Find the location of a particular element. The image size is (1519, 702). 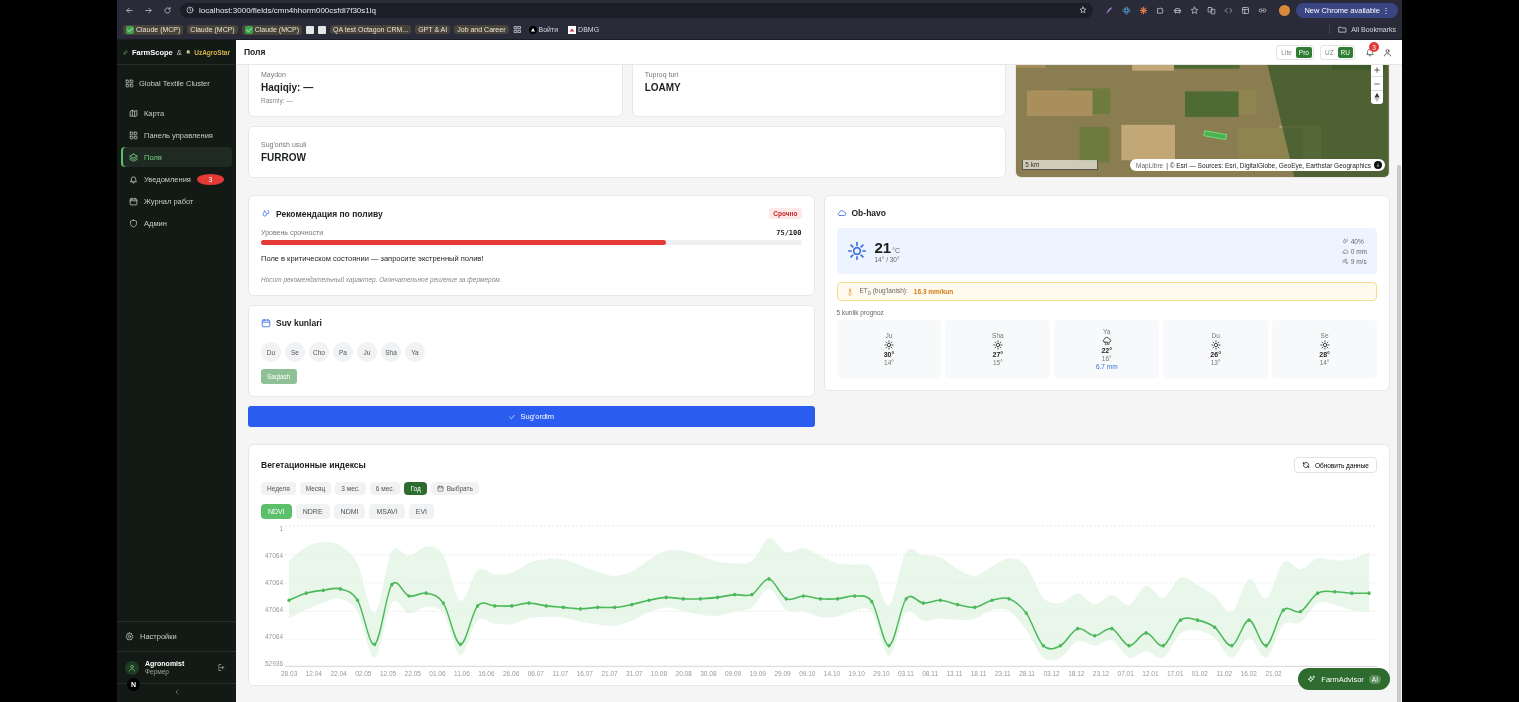

translate-icon is located at coordinates (1211, 10).